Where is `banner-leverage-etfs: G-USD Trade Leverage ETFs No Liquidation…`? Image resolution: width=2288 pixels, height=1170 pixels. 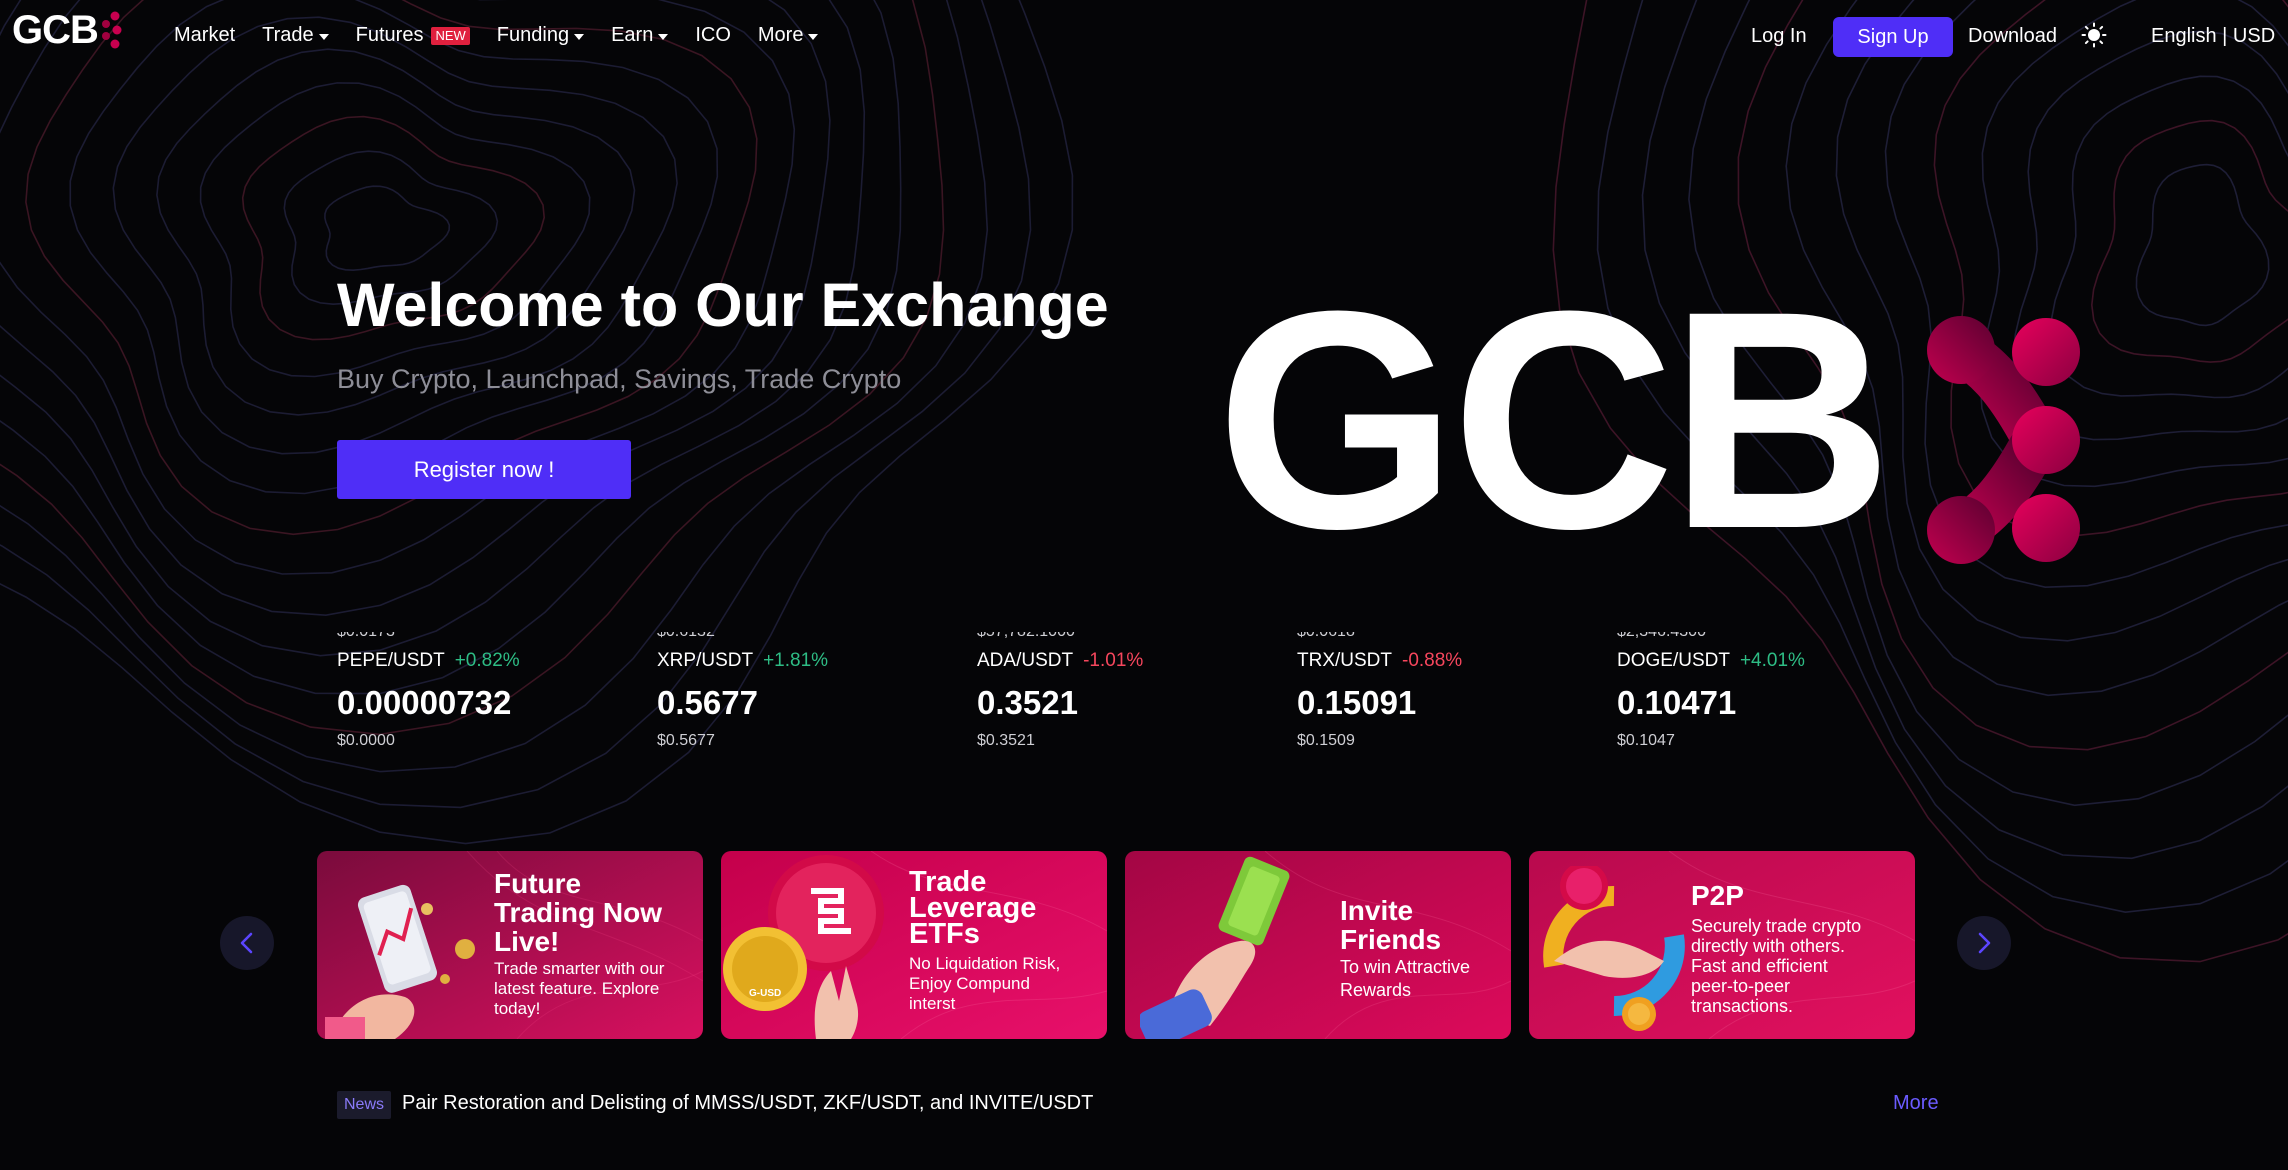
banner-leverage-etfs: G-USD Trade Leverage ETFs No Liquidation… is located at coordinates (914, 945).